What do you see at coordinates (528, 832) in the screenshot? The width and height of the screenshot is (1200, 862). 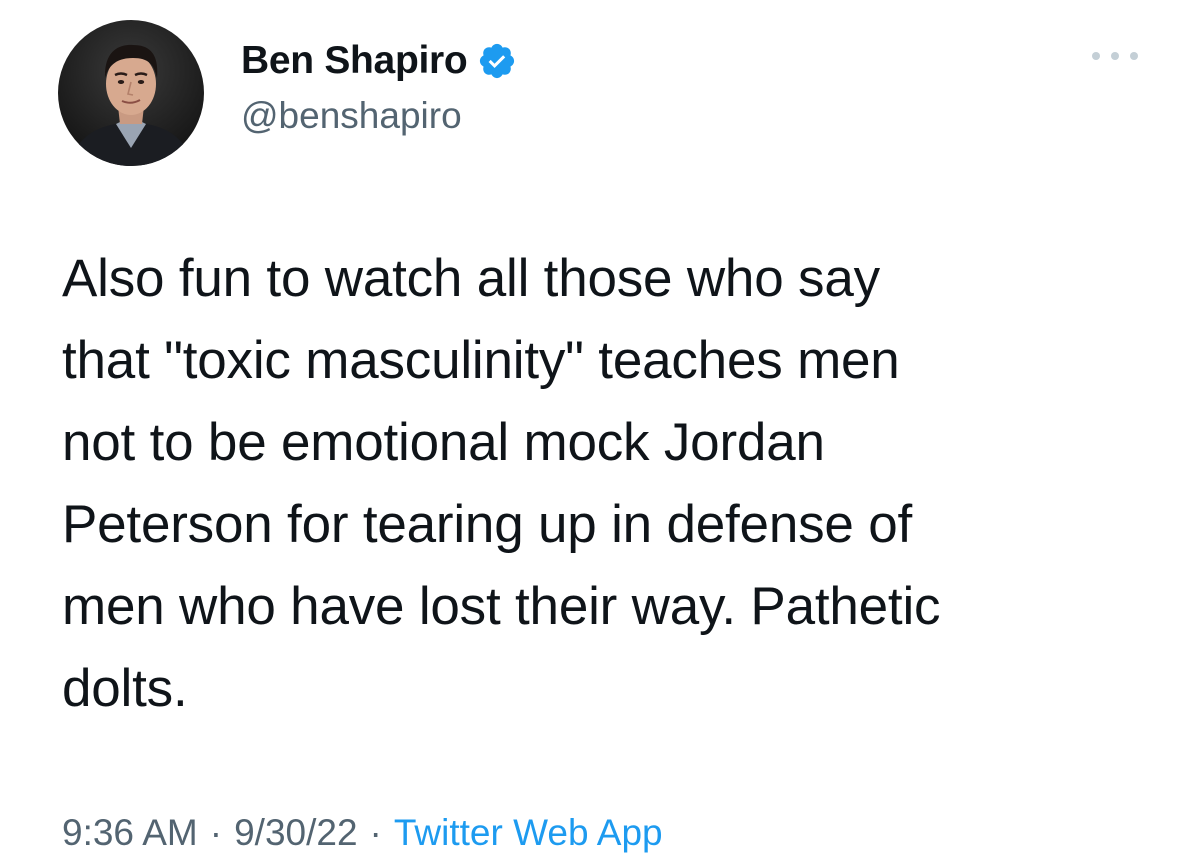 I see `tweet-source-link: Twitter Web App` at bounding box center [528, 832].